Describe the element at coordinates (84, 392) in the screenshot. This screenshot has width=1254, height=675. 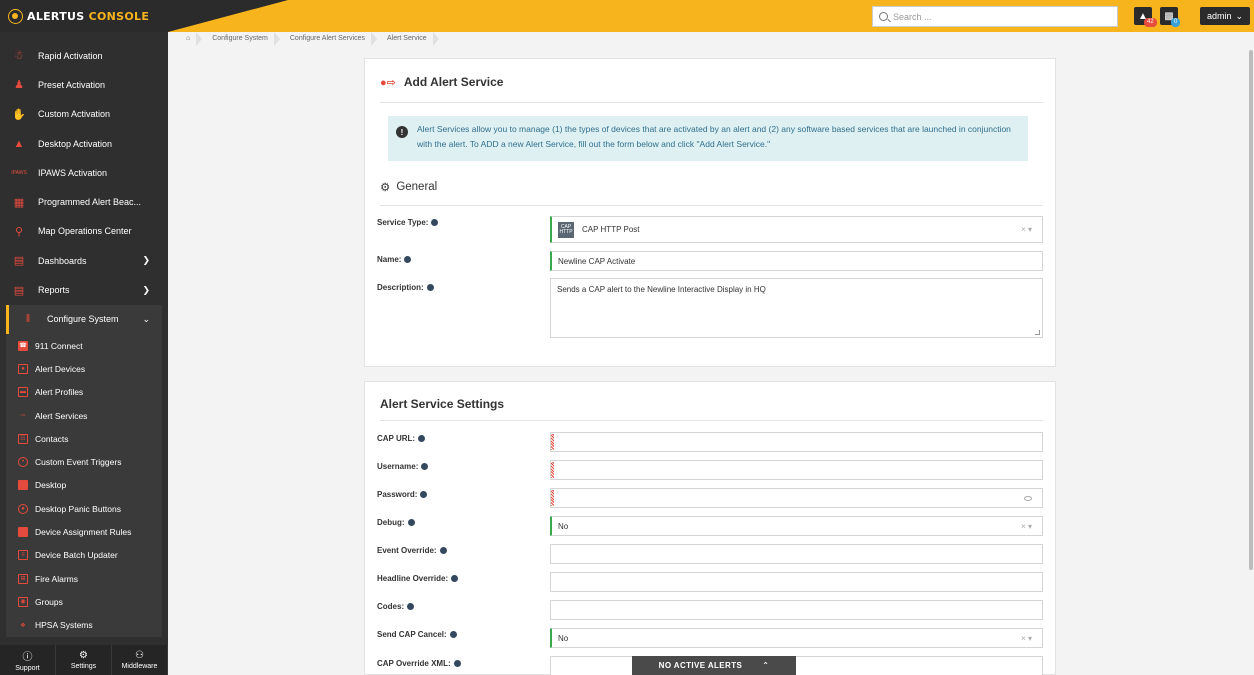
I see `sidebar-subitem-alert-profiles: ▬ Alert Profiles` at that location.